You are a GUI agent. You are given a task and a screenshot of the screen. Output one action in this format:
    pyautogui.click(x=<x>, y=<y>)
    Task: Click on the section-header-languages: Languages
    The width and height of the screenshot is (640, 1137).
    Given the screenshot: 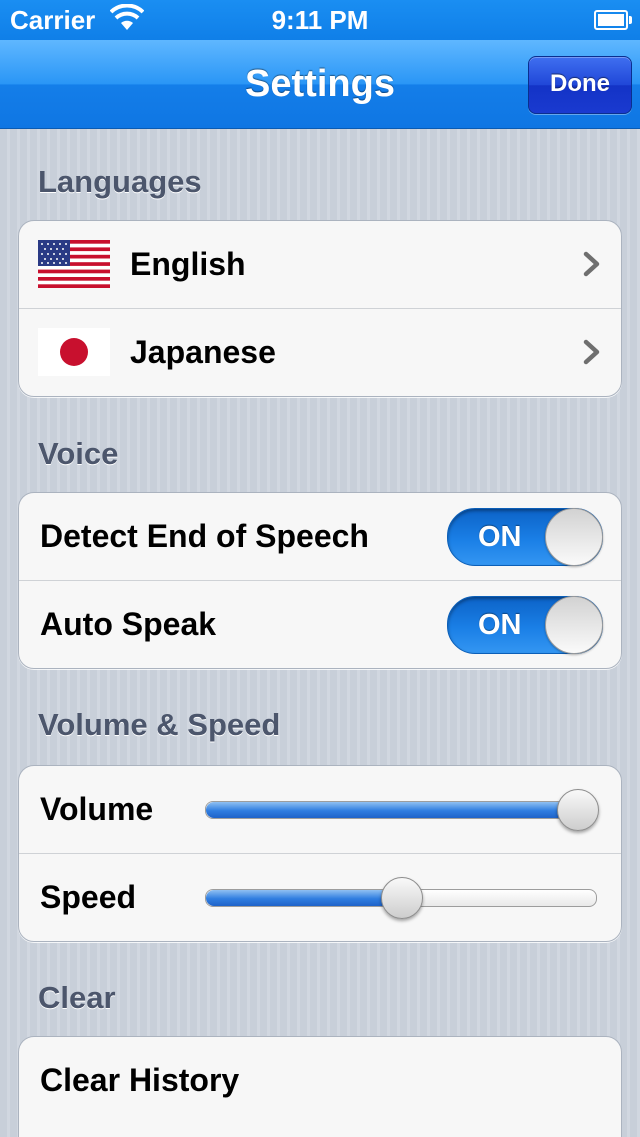 What is the action you would take?
    pyautogui.click(x=120, y=181)
    